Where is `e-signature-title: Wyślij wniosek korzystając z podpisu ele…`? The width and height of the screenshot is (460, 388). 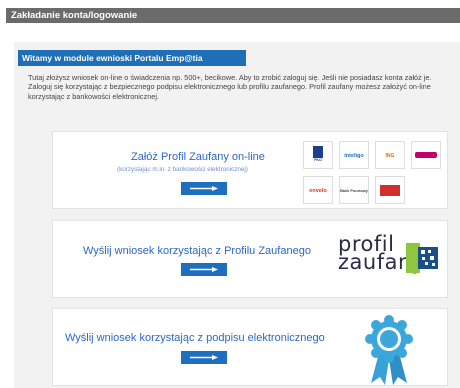 e-signature-title: Wyślij wniosek korzystając z podpisu ele… is located at coordinates (195, 338).